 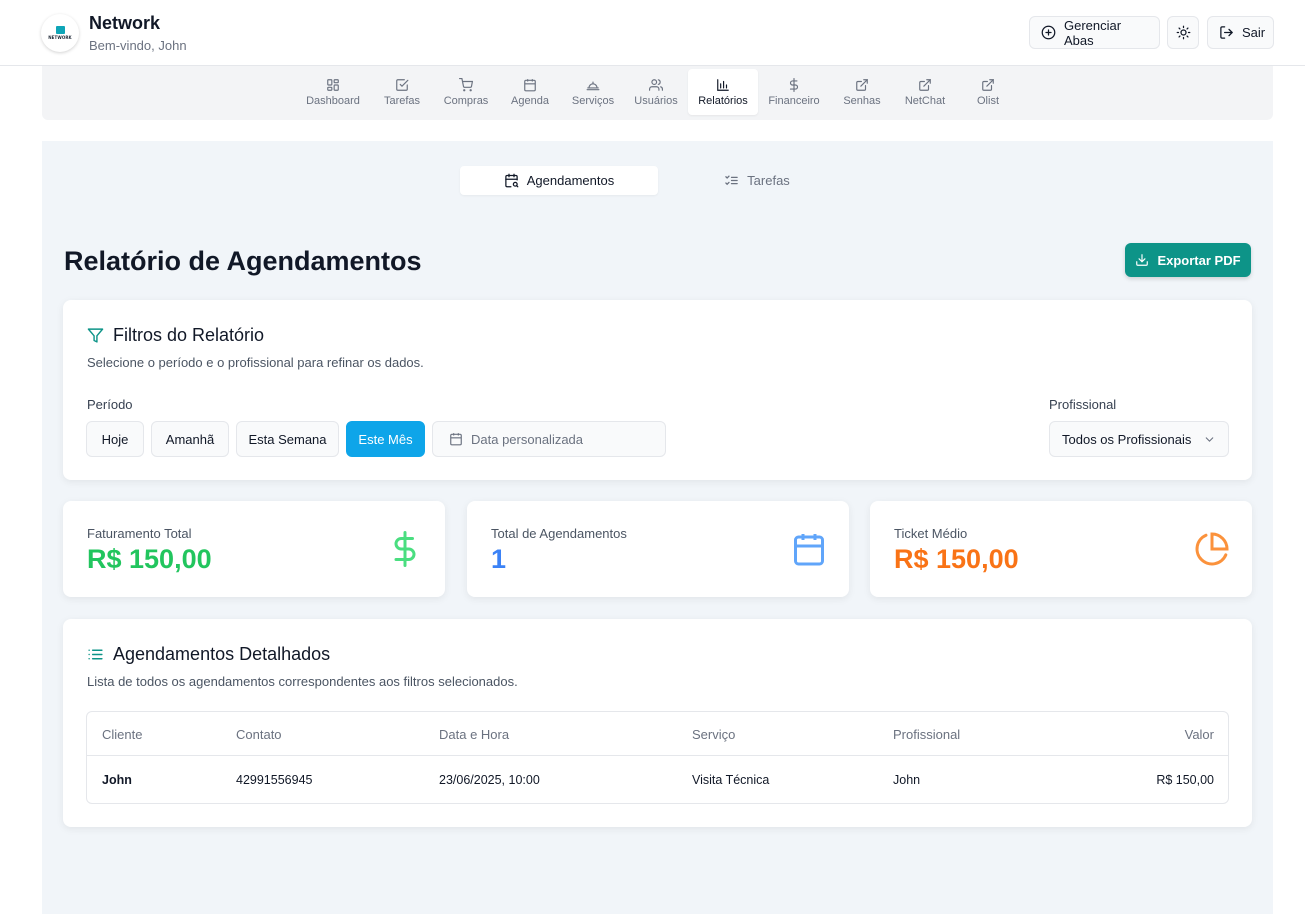 I want to click on column-header: Data e Hora, so click(x=474, y=734).